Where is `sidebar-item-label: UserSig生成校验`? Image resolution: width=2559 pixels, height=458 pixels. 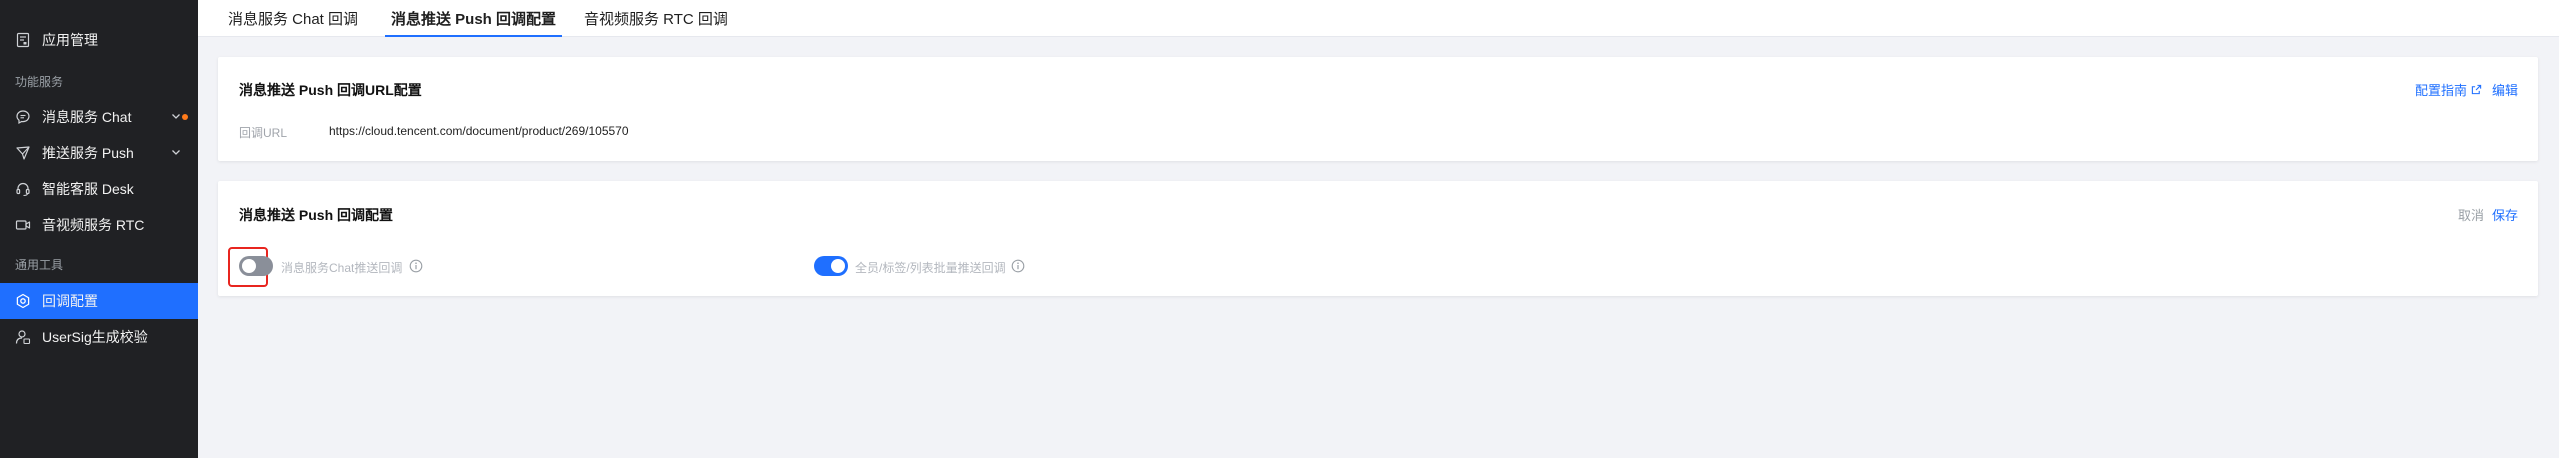 sidebar-item-label: UserSig生成校验 is located at coordinates (95, 337).